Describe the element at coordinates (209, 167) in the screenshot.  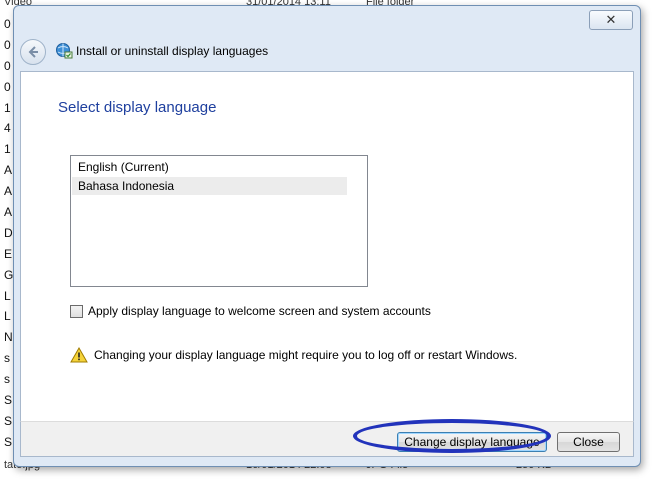
I see `language-item-english: English (Current)` at that location.